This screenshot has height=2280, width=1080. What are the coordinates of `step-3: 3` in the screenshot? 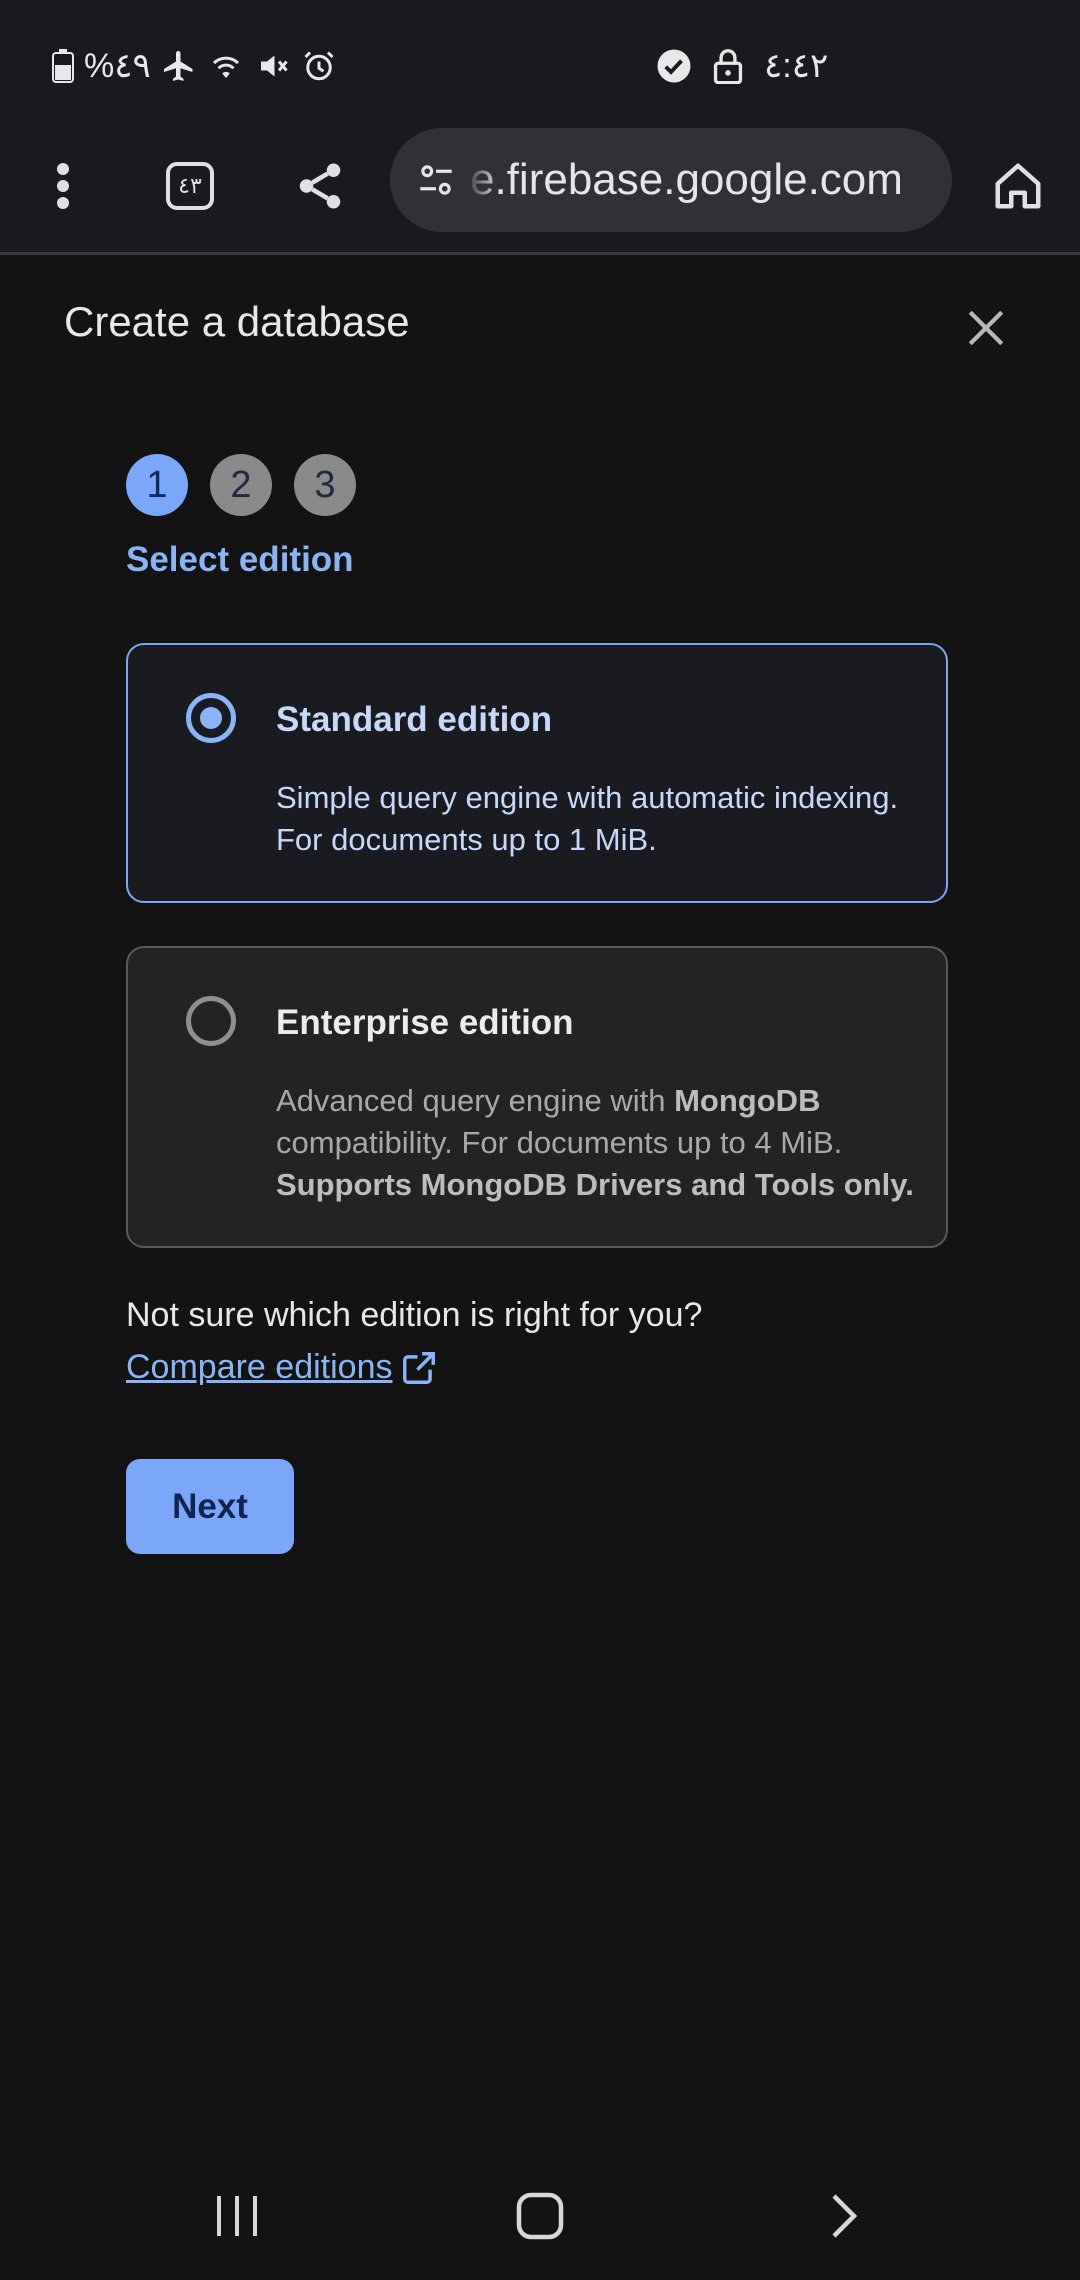 It's located at (325, 485).